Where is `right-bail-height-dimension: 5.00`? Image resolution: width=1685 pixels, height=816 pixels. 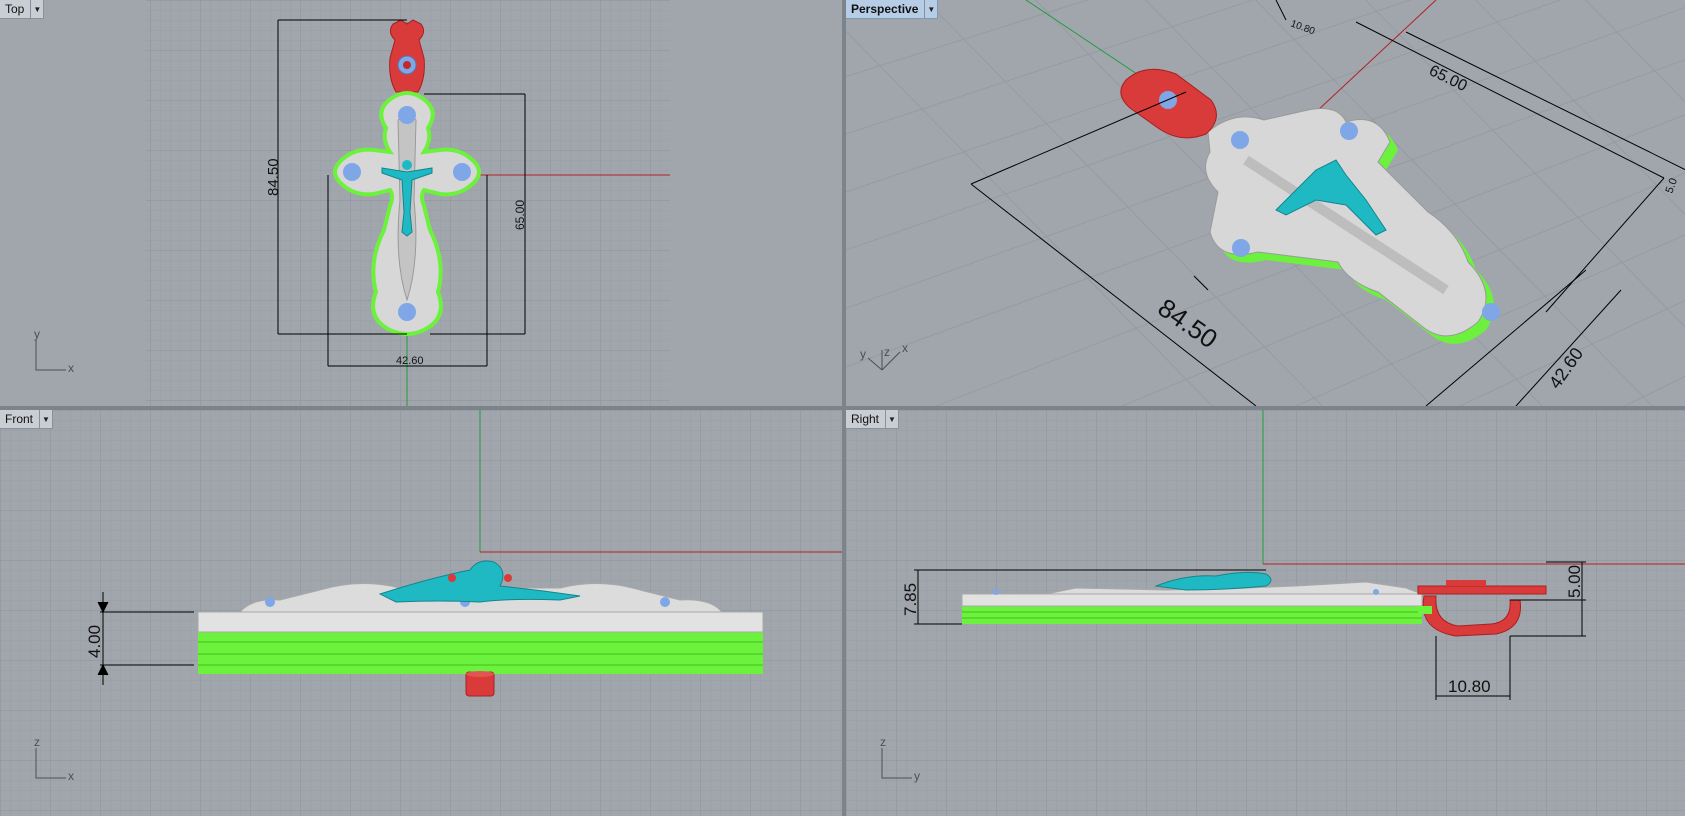 right-bail-height-dimension: 5.00 is located at coordinates (1574, 581).